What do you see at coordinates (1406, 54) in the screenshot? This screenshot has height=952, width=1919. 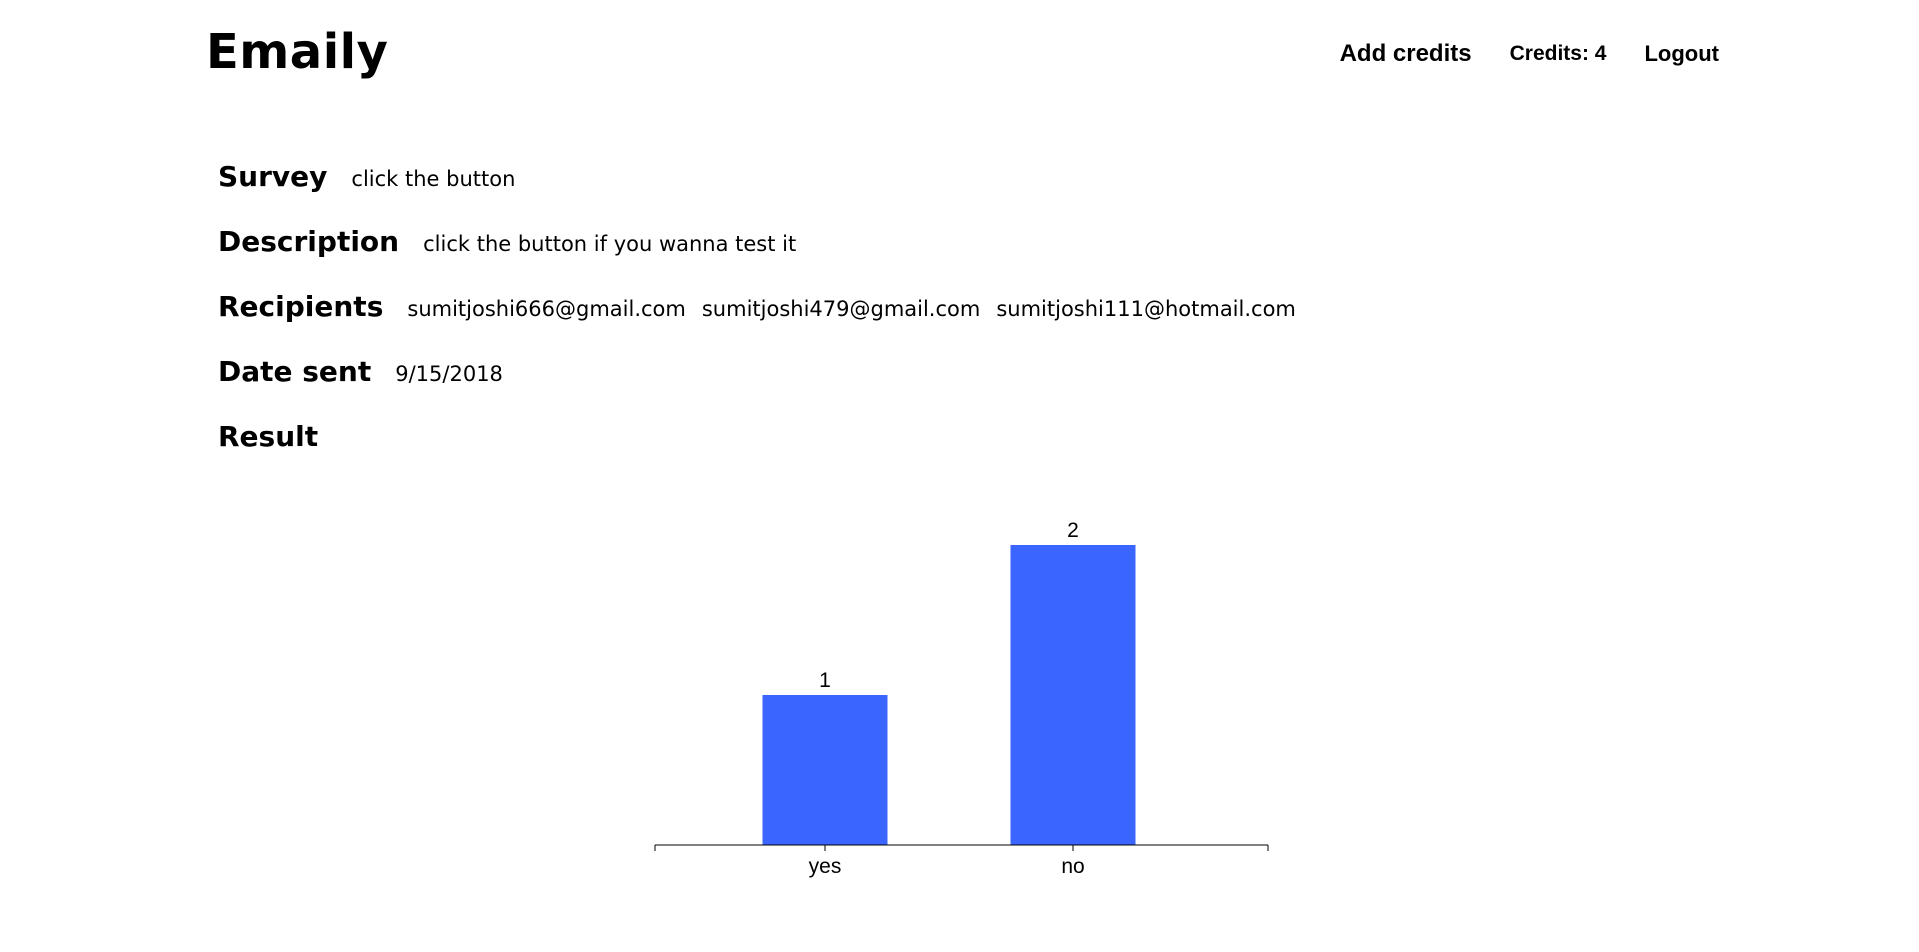 I see `add-credits-link: Add credits` at bounding box center [1406, 54].